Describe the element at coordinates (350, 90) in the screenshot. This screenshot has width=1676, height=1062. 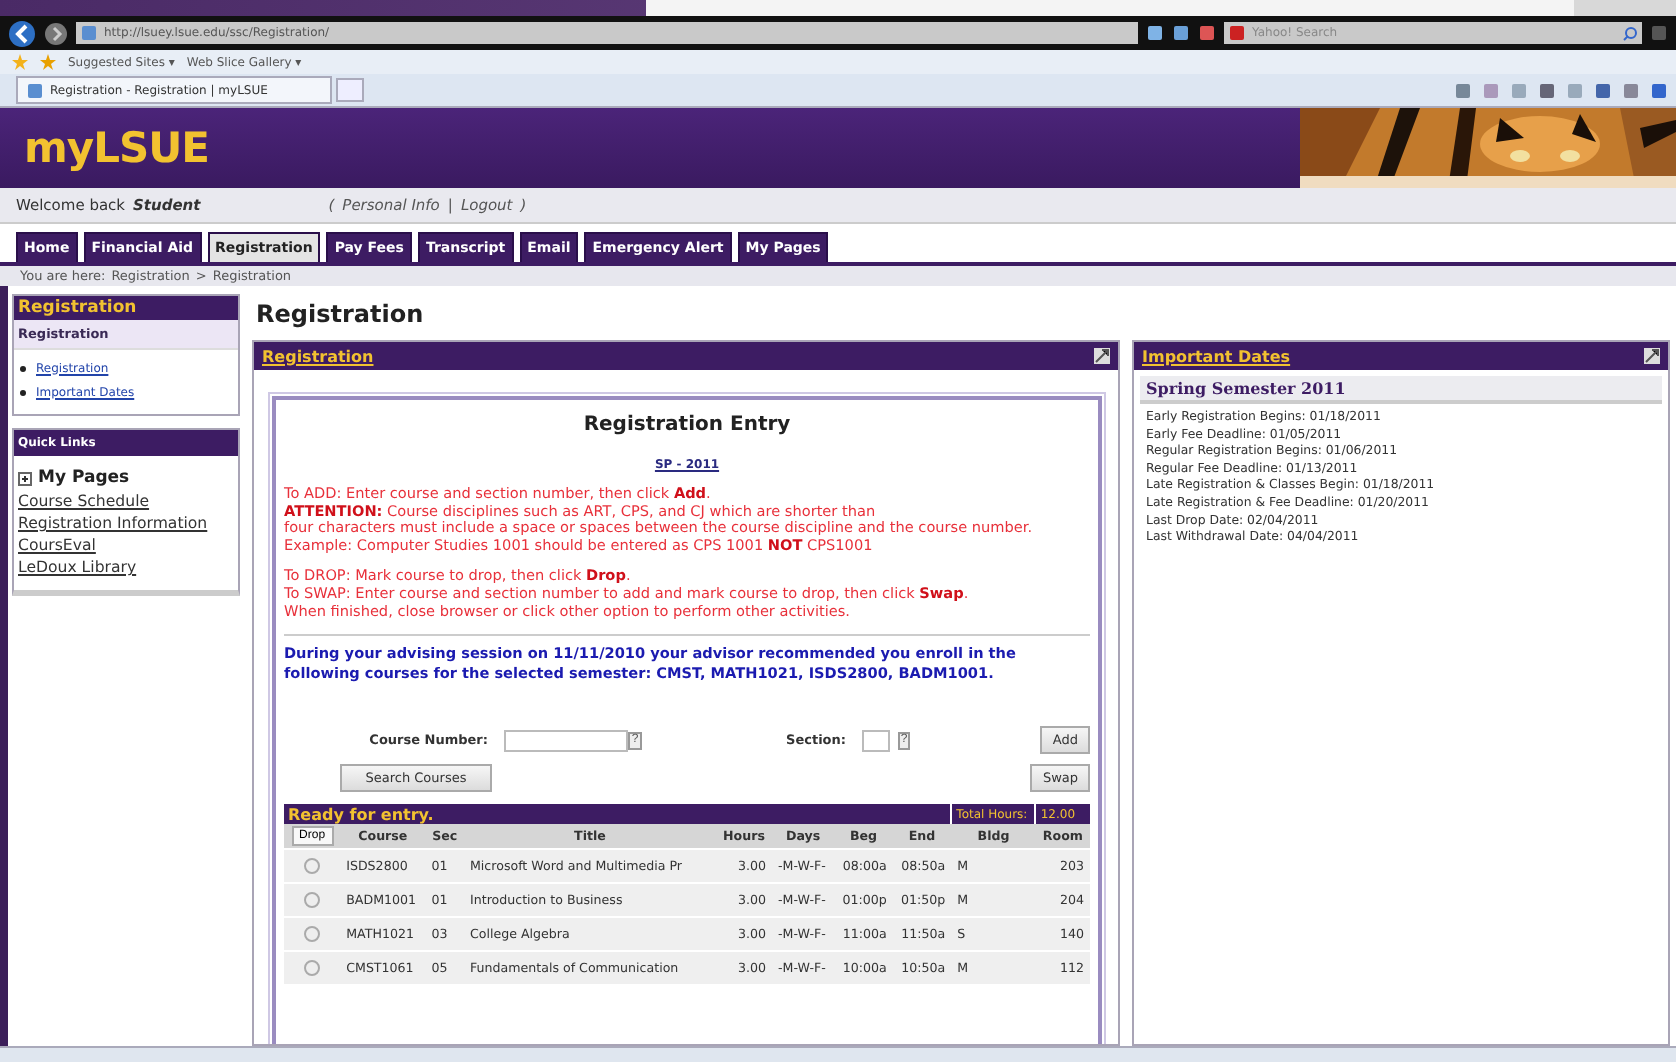
I see `new-tab-button` at that location.